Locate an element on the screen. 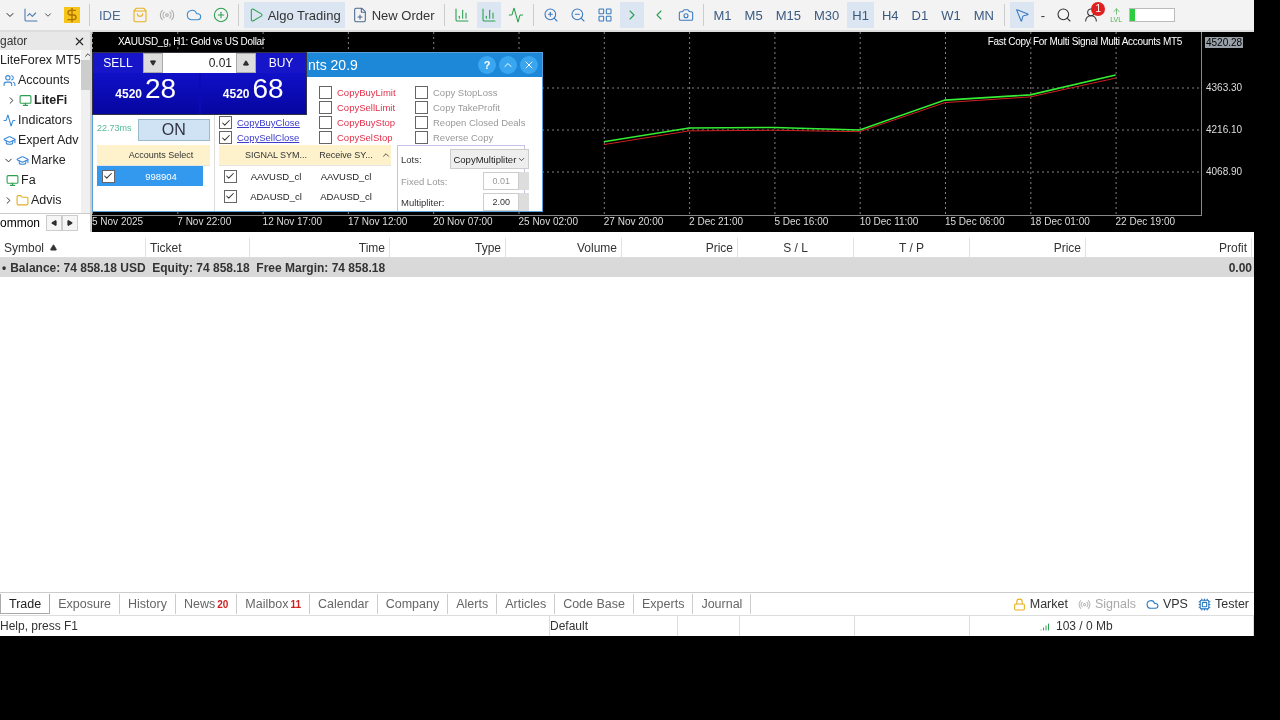 This screenshot has width=1280, height=720. navigator-item: LiteForex MT5 is located at coordinates (40, 60).